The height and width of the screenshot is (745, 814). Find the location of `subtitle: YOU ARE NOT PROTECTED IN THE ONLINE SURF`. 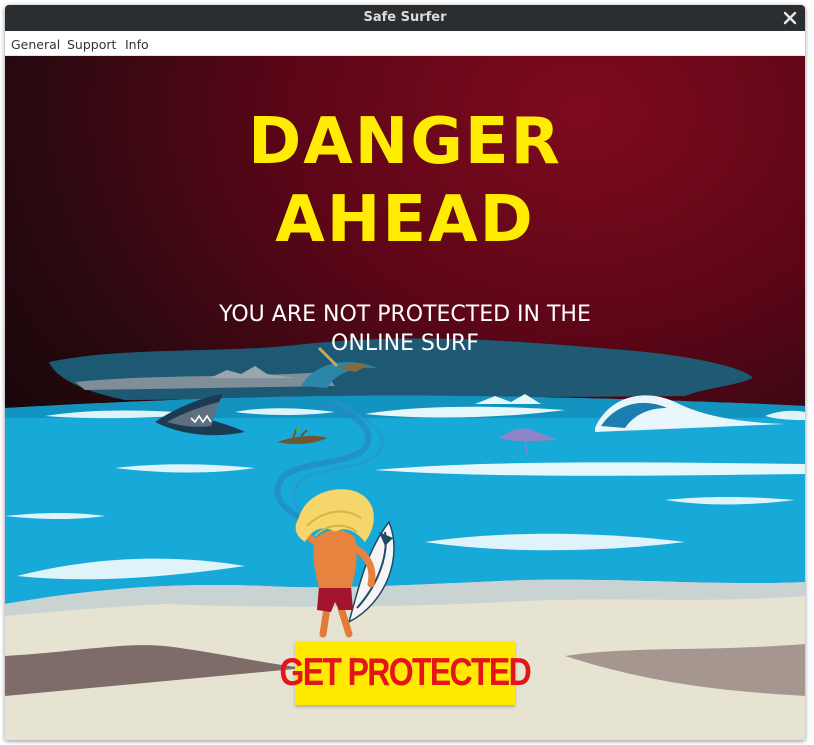

subtitle: YOU ARE NOT PROTECTED IN THE ONLINE SURF is located at coordinates (405, 329).